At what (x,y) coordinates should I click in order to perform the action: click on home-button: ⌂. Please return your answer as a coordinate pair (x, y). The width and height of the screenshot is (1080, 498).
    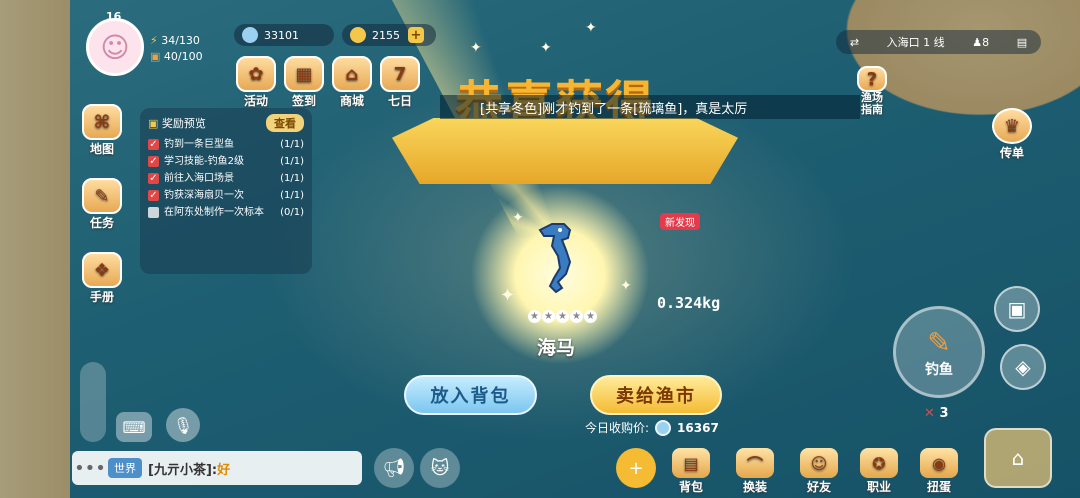
    Looking at the image, I should click on (1018, 458).